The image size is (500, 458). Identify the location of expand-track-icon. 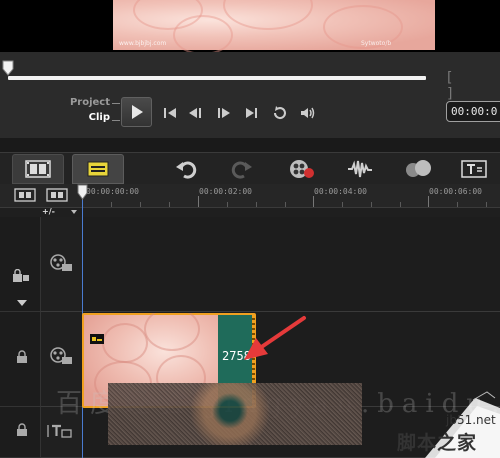
(22, 303).